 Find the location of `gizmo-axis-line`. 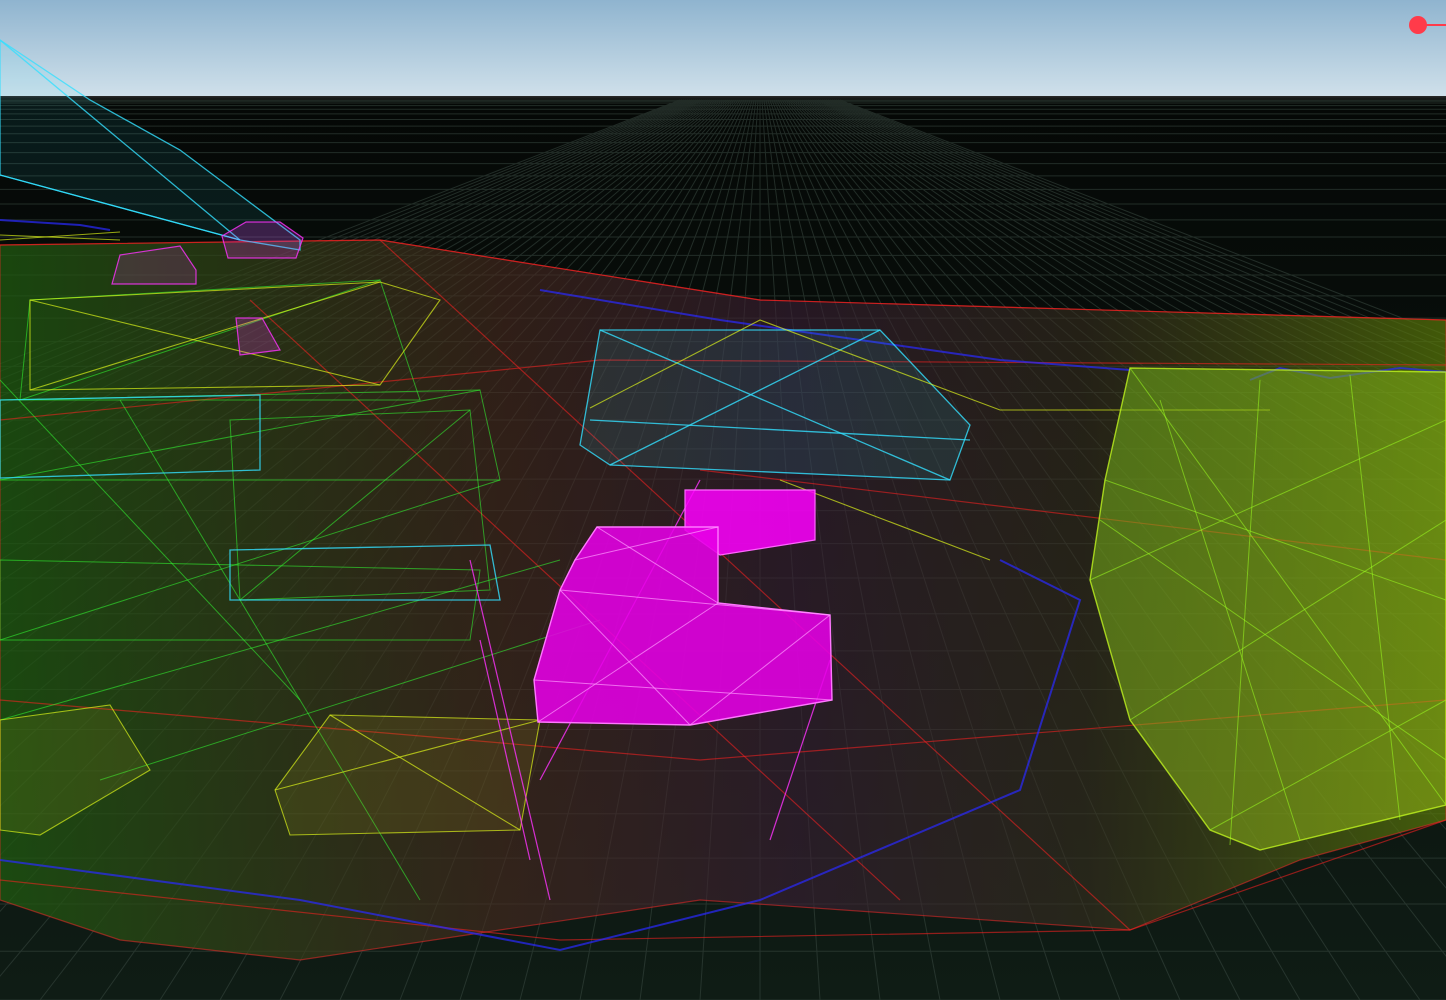

gizmo-axis-line is located at coordinates (1435, 25).